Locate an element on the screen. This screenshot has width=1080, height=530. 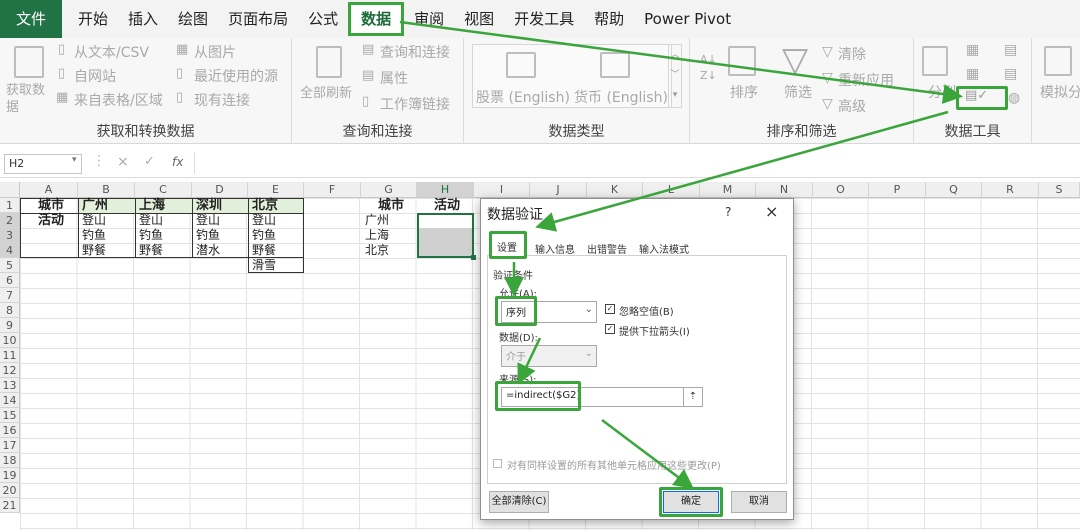
tab-developer: 开发工具 is located at coordinates (544, 19).